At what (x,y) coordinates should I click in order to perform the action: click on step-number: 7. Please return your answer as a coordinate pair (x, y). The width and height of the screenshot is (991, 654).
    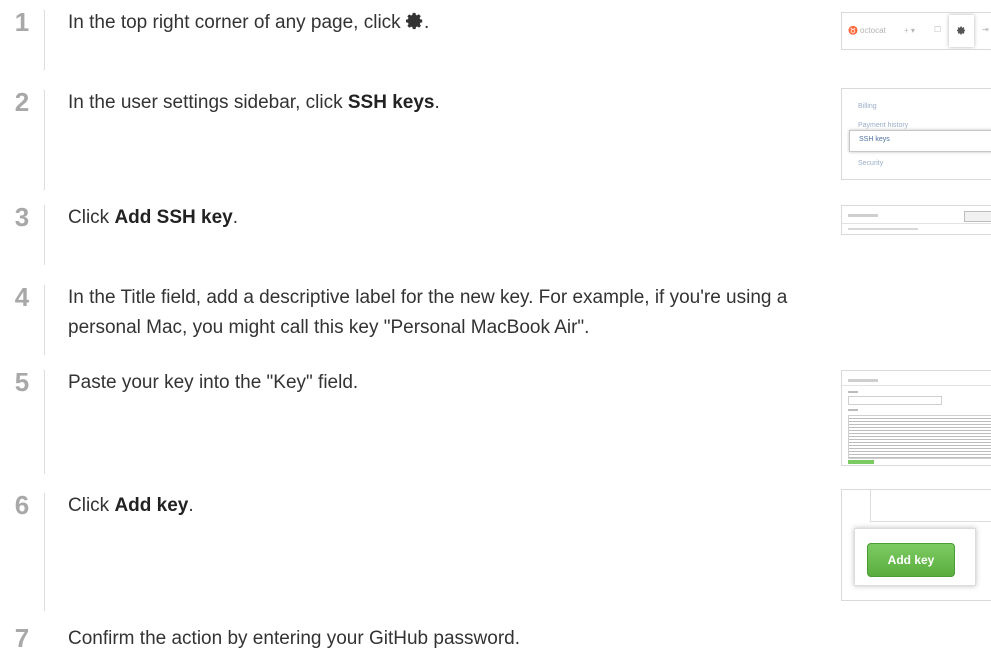
    Looking at the image, I should click on (22, 638).